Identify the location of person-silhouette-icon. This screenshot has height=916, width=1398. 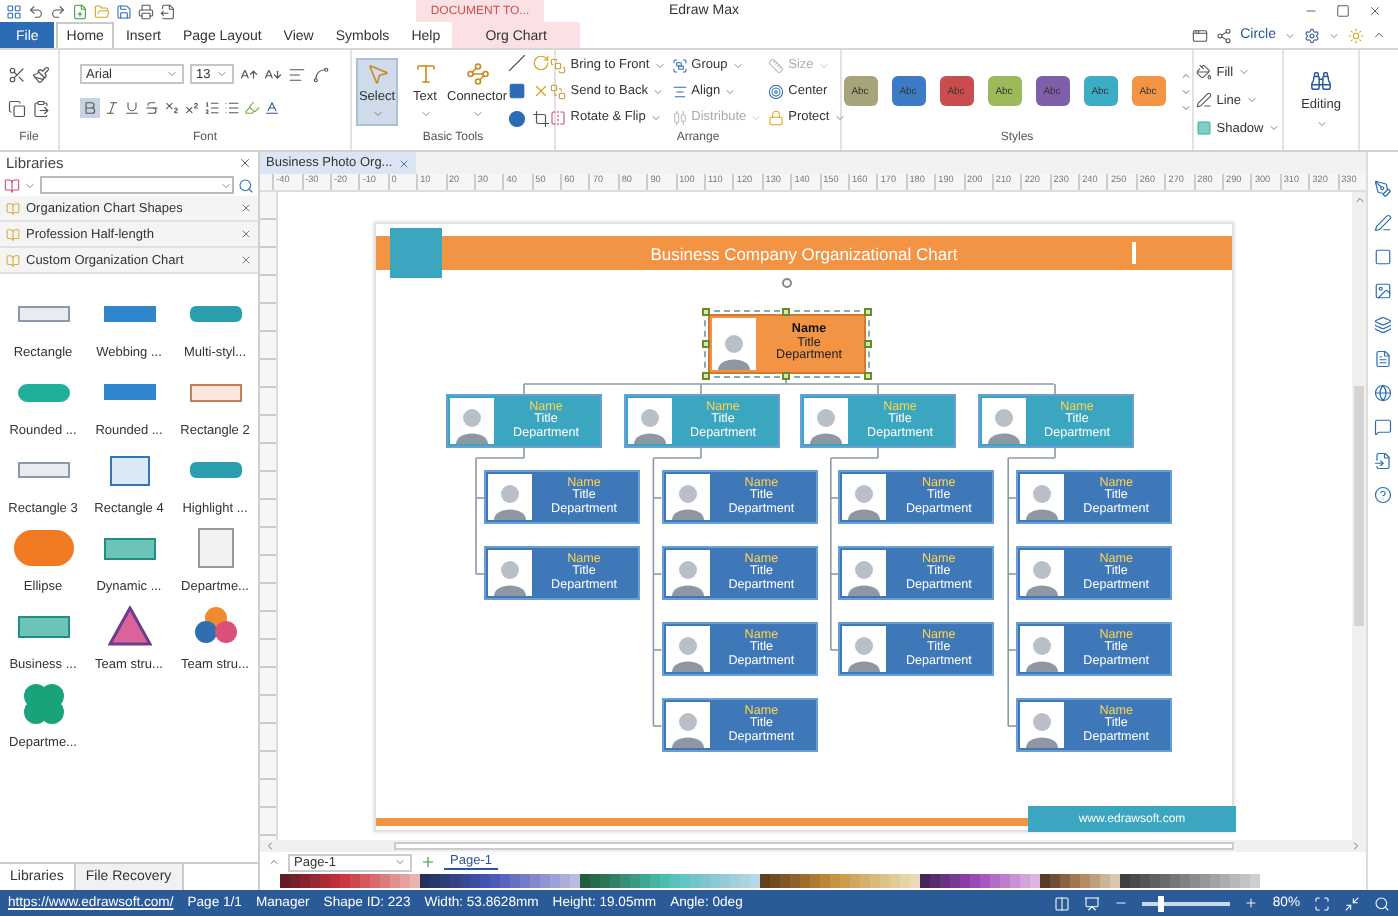
(734, 350).